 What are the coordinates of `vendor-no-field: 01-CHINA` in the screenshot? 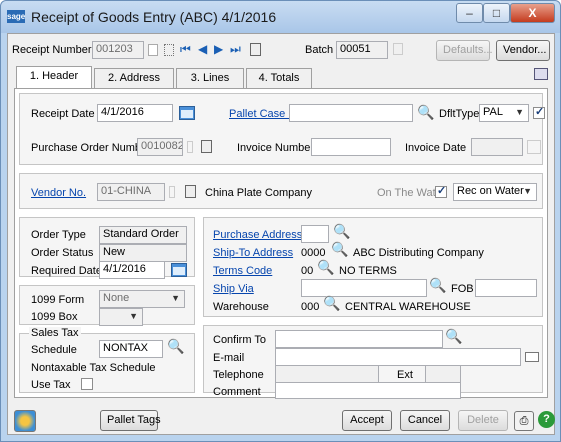 It's located at (131, 192).